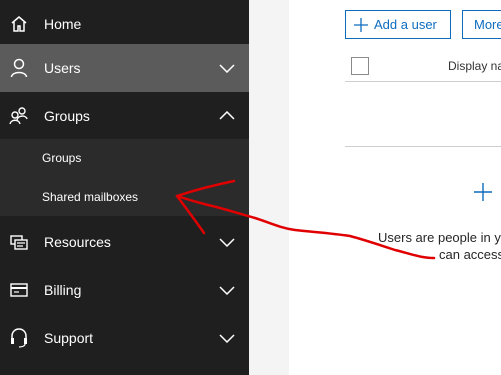  What do you see at coordinates (124, 68) in the screenshot?
I see `nav-item-users: Users` at bounding box center [124, 68].